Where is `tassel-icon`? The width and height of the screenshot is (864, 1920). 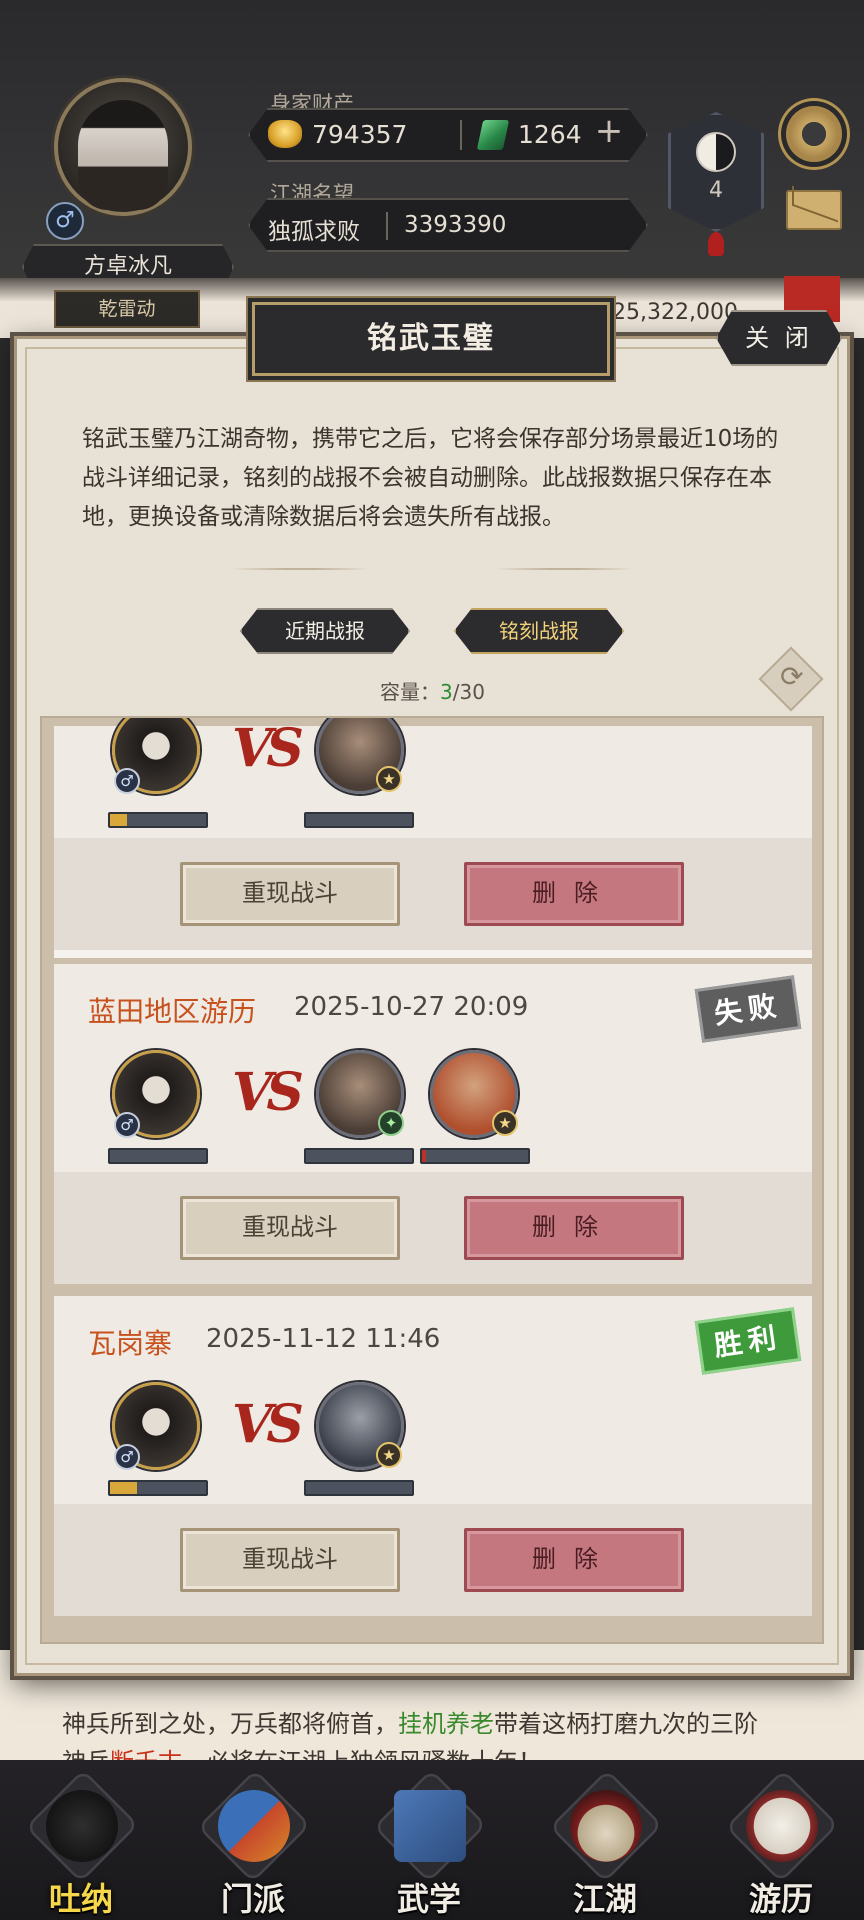
tassel-icon is located at coordinates (716, 244).